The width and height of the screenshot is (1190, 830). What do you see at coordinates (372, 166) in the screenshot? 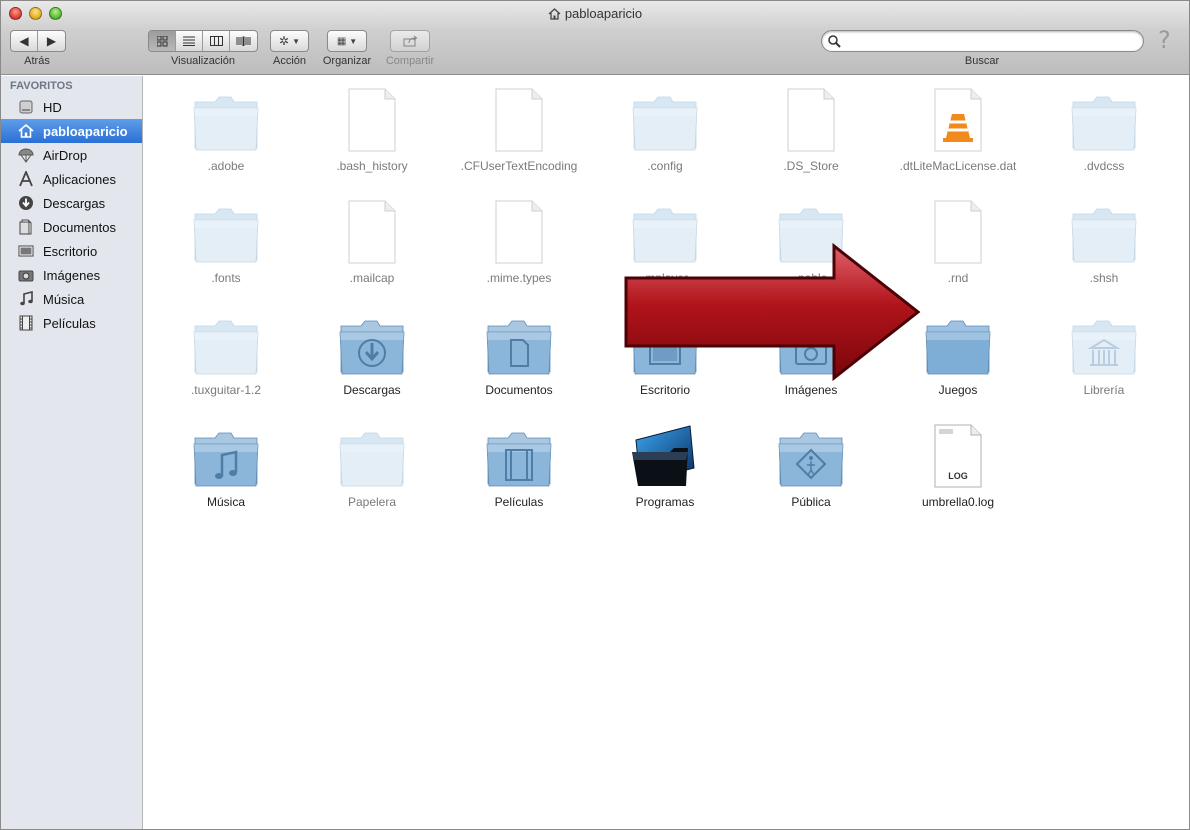
I see `file-name: .bash_history` at bounding box center [372, 166].